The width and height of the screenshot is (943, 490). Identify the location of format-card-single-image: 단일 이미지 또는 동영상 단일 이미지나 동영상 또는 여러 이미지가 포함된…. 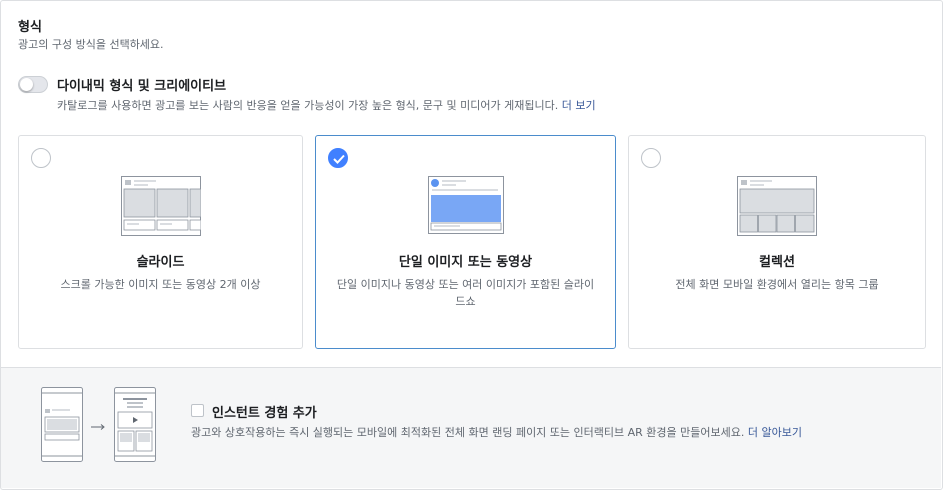
(465, 242).